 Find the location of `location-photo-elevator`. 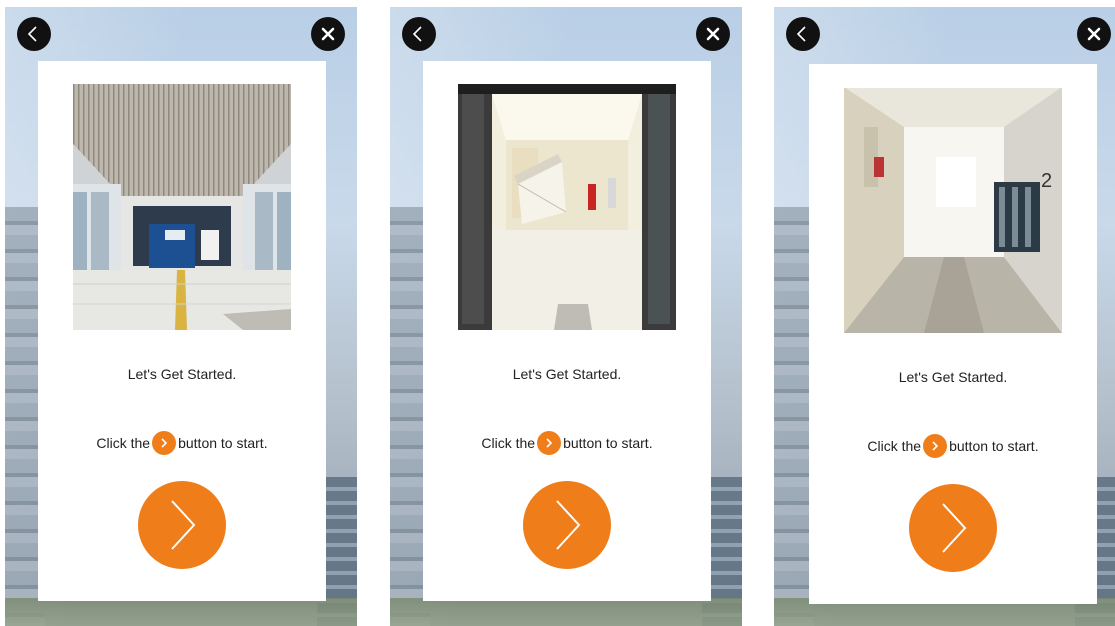

location-photo-elevator is located at coordinates (567, 207).